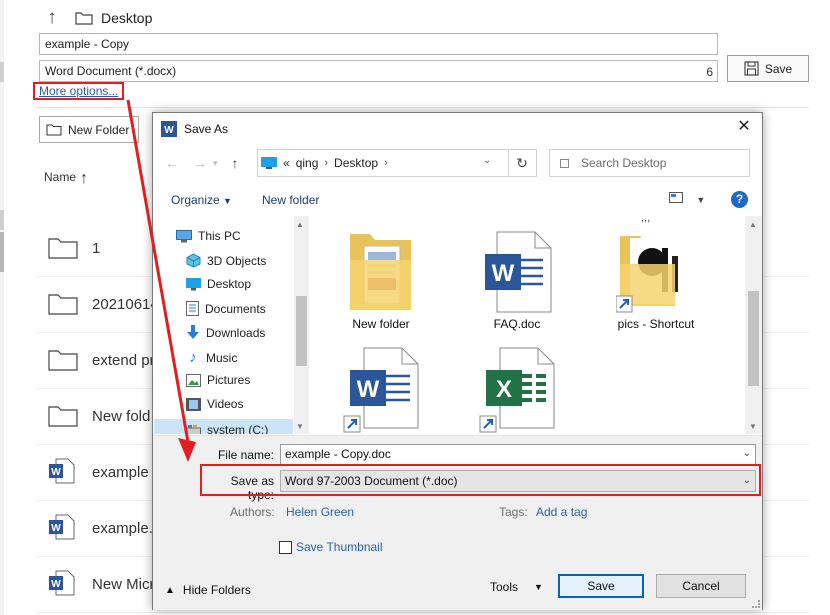  What do you see at coordinates (236, 332) in the screenshot?
I see `nav-label: Downloads` at bounding box center [236, 332].